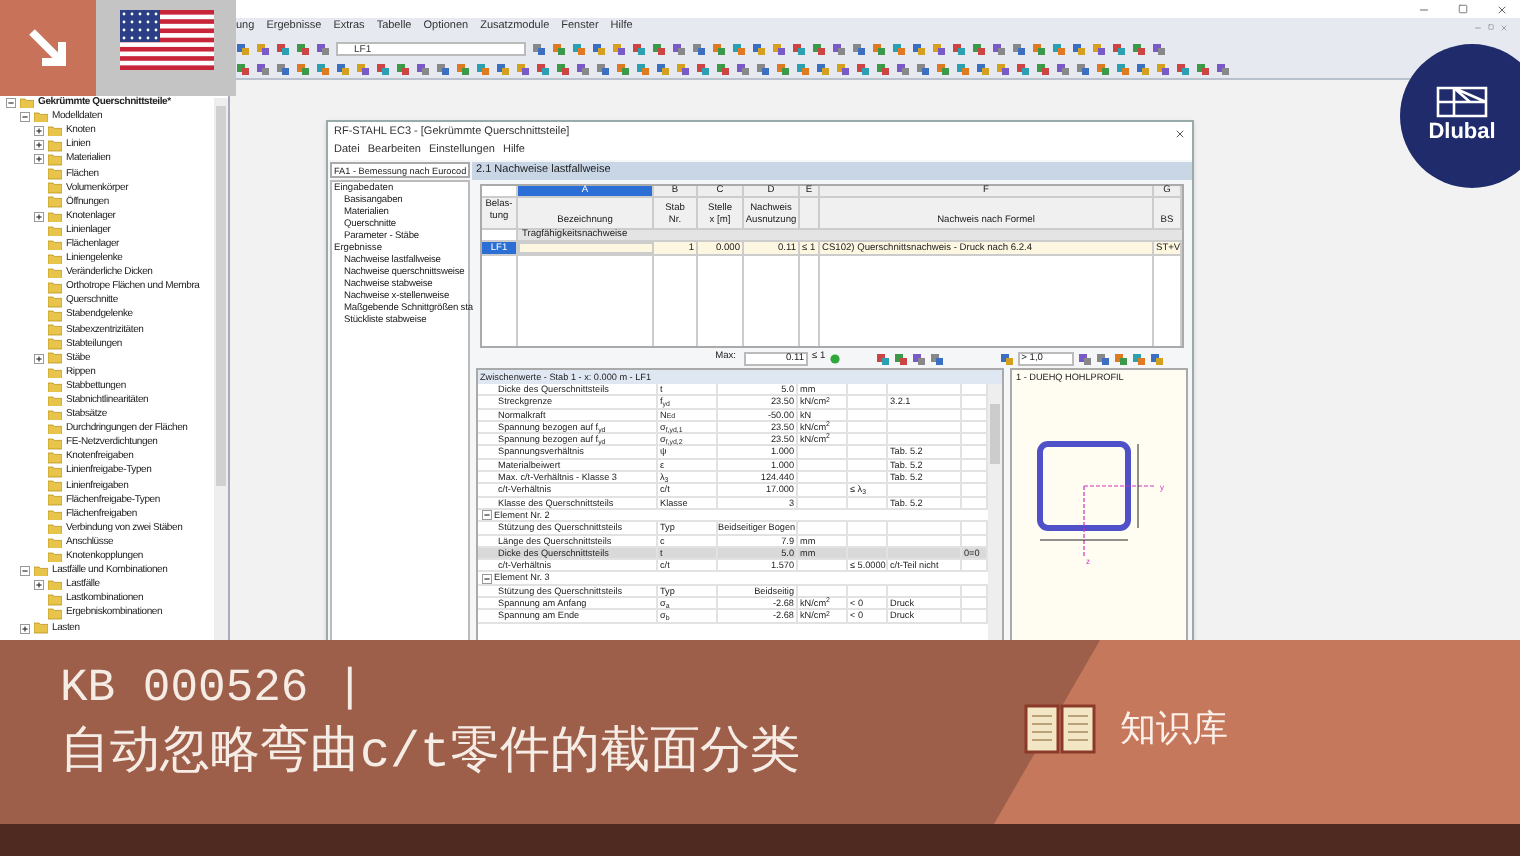 This screenshot has height=856, width=1520. I want to click on logo-text: Dlubal, so click(1462, 132).